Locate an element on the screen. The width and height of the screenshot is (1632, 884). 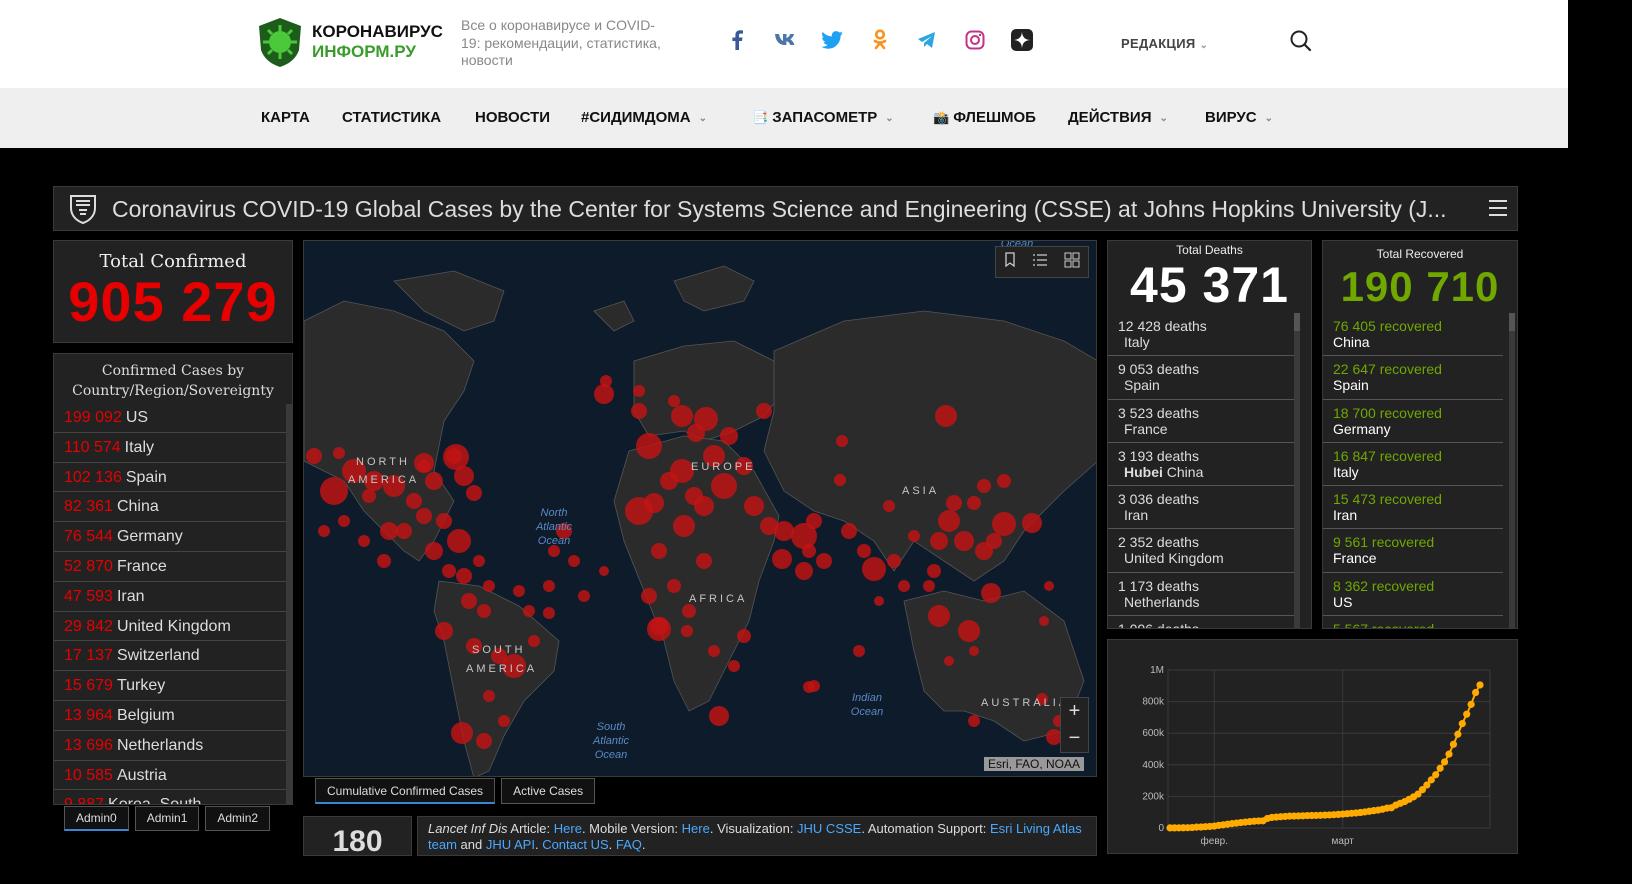
tab-admin0: Admin0 is located at coordinates (96, 818).